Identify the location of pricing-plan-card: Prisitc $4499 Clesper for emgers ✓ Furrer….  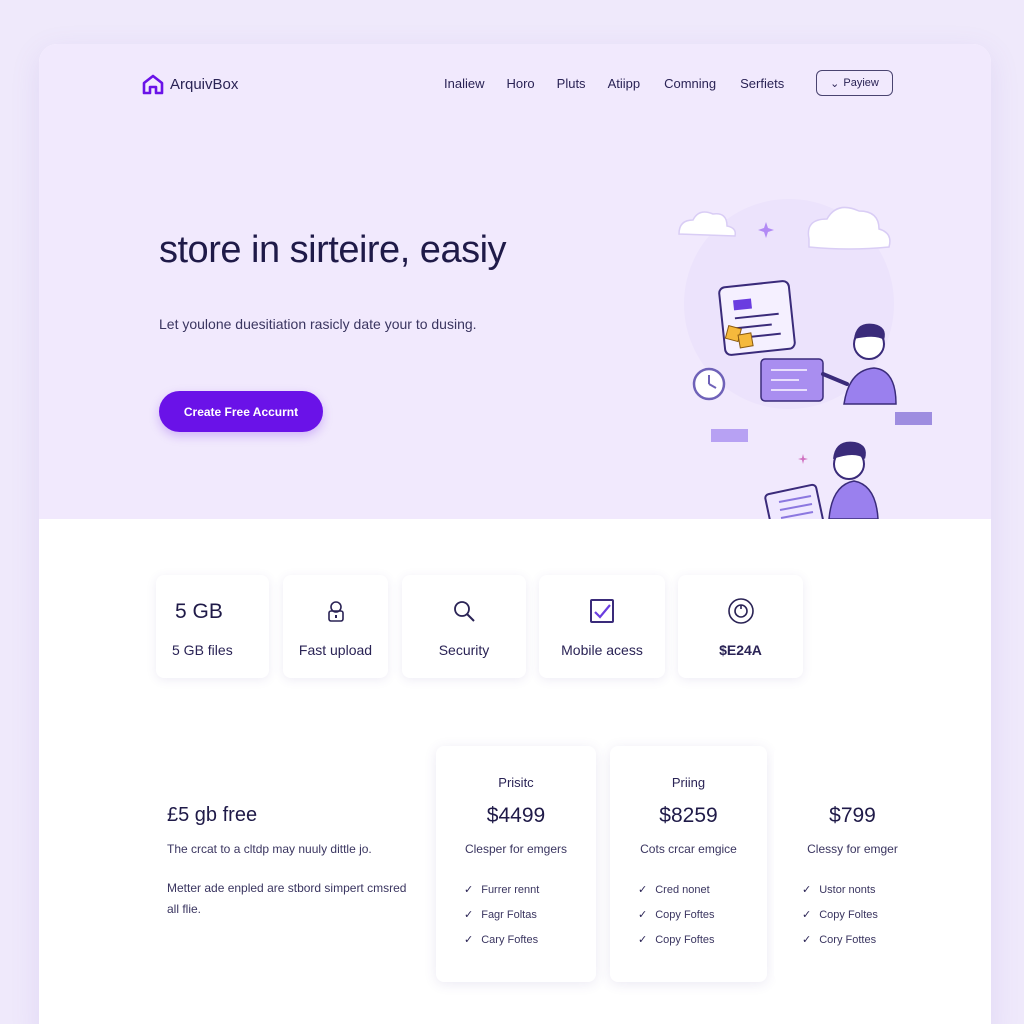
(516, 864).